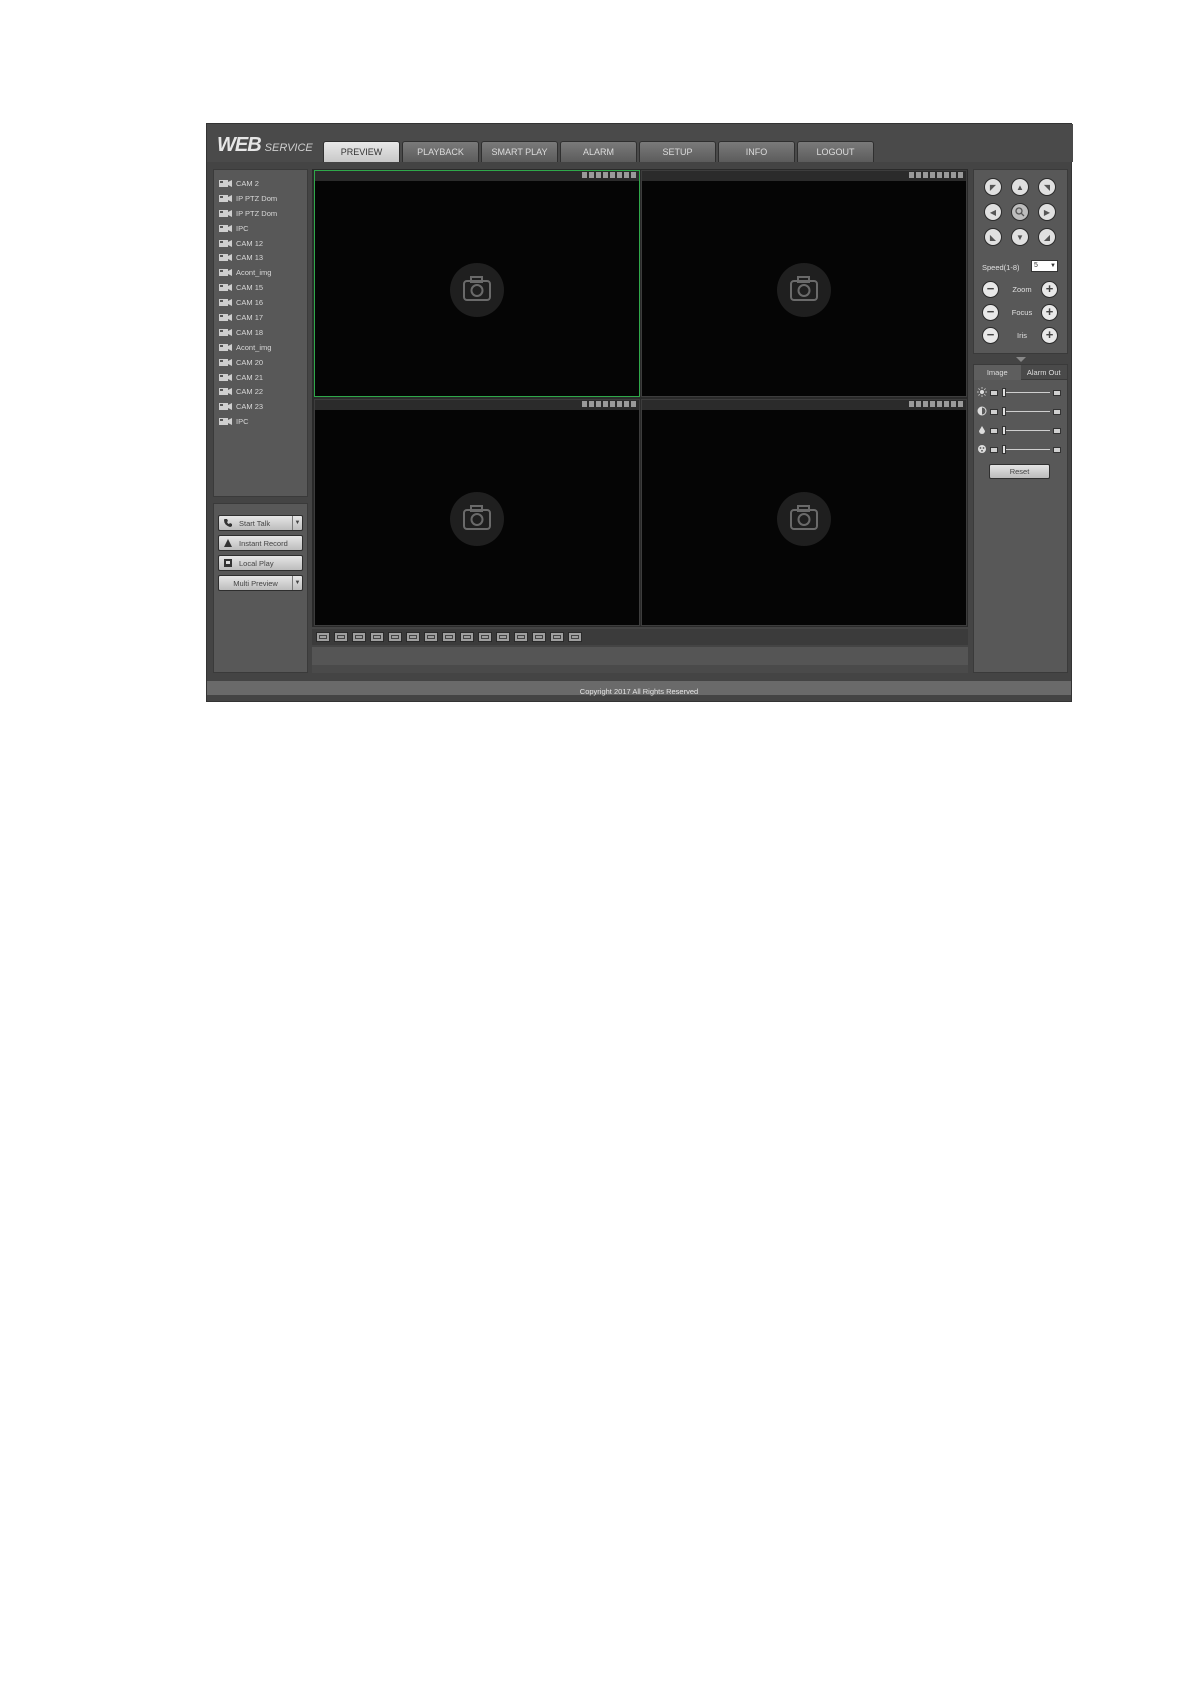 This screenshot has width=1191, height=1684. What do you see at coordinates (1004, 392) in the screenshot?
I see `brightness-slider-handle` at bounding box center [1004, 392].